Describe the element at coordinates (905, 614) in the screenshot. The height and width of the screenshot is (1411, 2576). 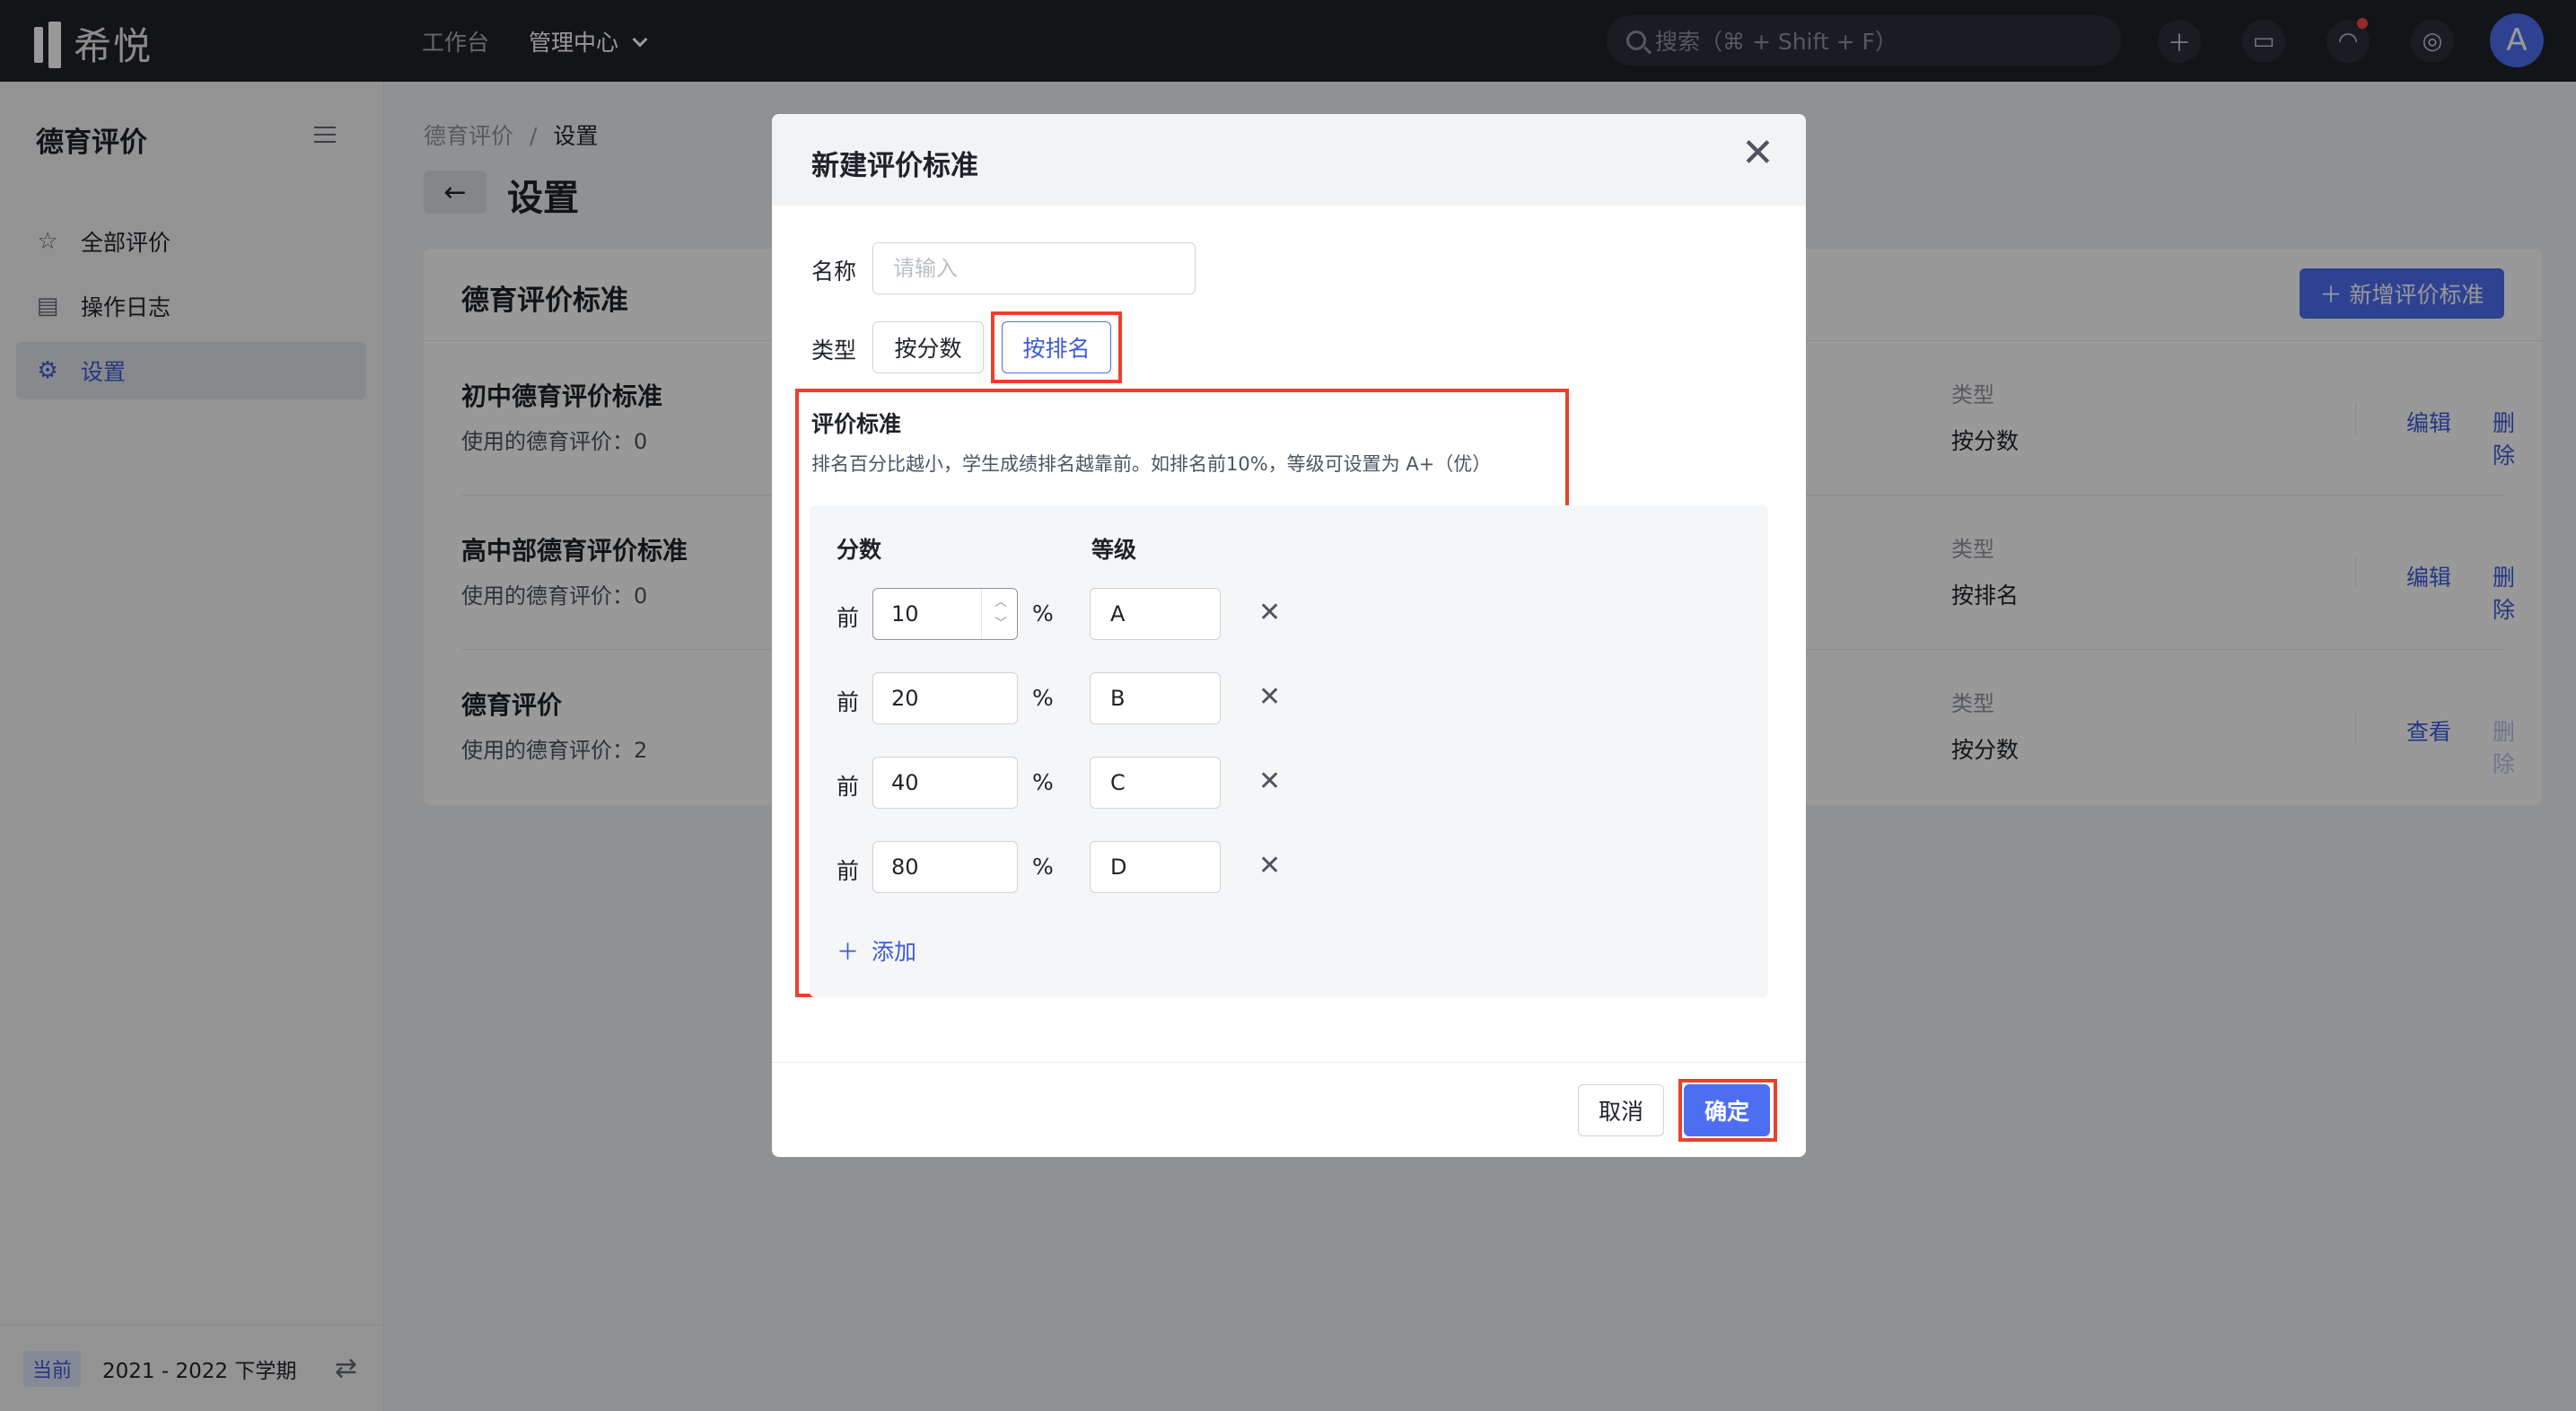
I see `percent-value: 10` at that location.